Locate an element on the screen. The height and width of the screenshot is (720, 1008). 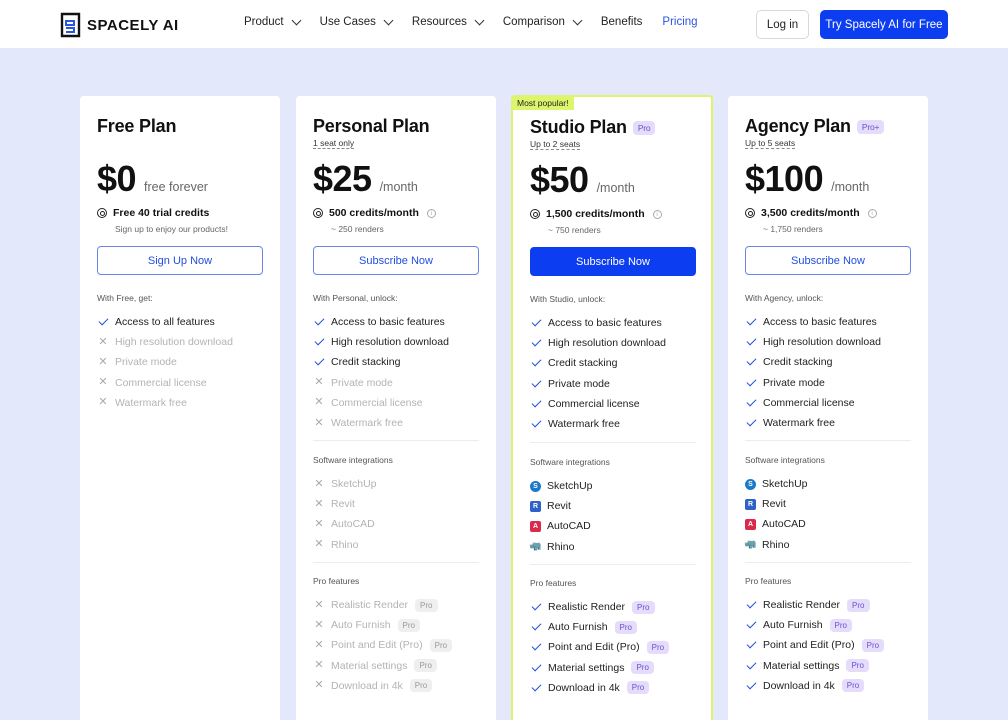
nav-use-cases: Use Cases is located at coordinates (356, 21).